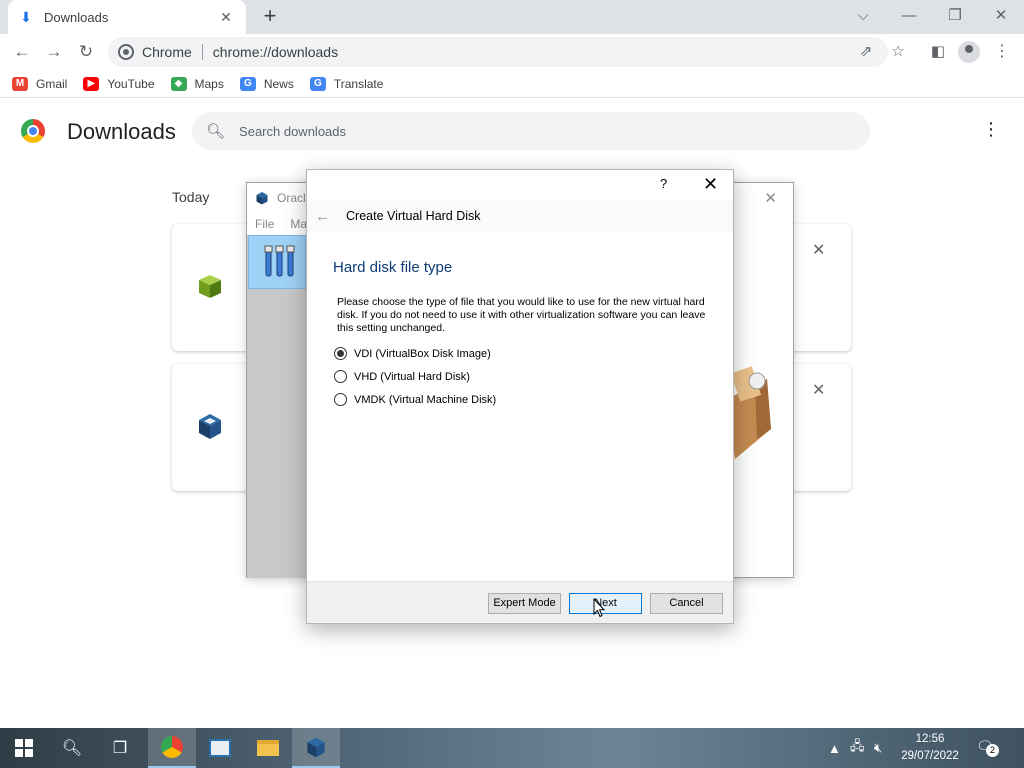 Image resolution: width=1024 pixels, height=768 pixels. I want to click on notification-badge: 2, so click(992, 750).